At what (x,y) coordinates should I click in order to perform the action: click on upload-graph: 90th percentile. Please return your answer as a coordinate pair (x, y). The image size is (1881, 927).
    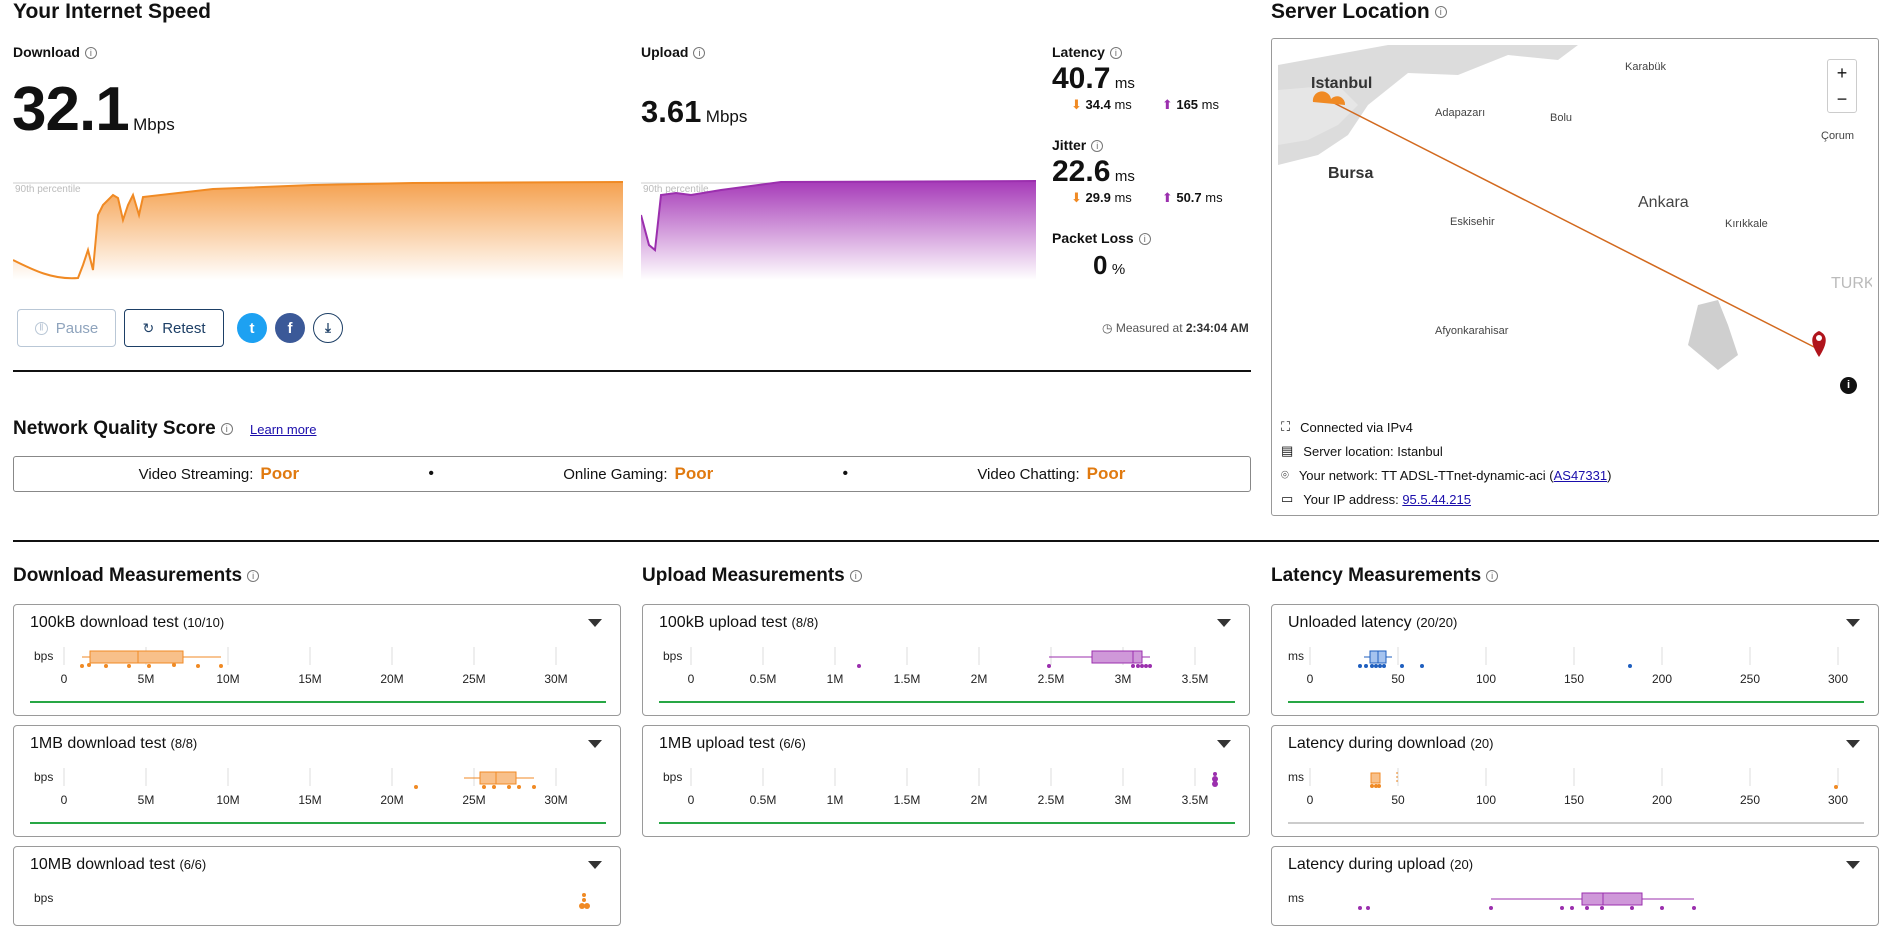
    Looking at the image, I should click on (838, 230).